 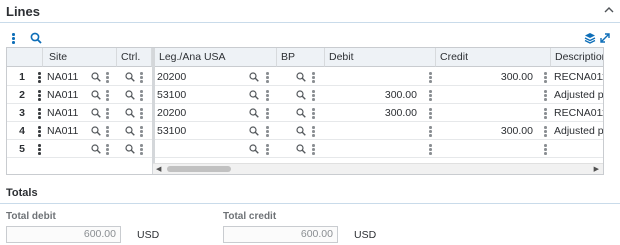 I want to click on column-header-debit: Debit, so click(x=380, y=57).